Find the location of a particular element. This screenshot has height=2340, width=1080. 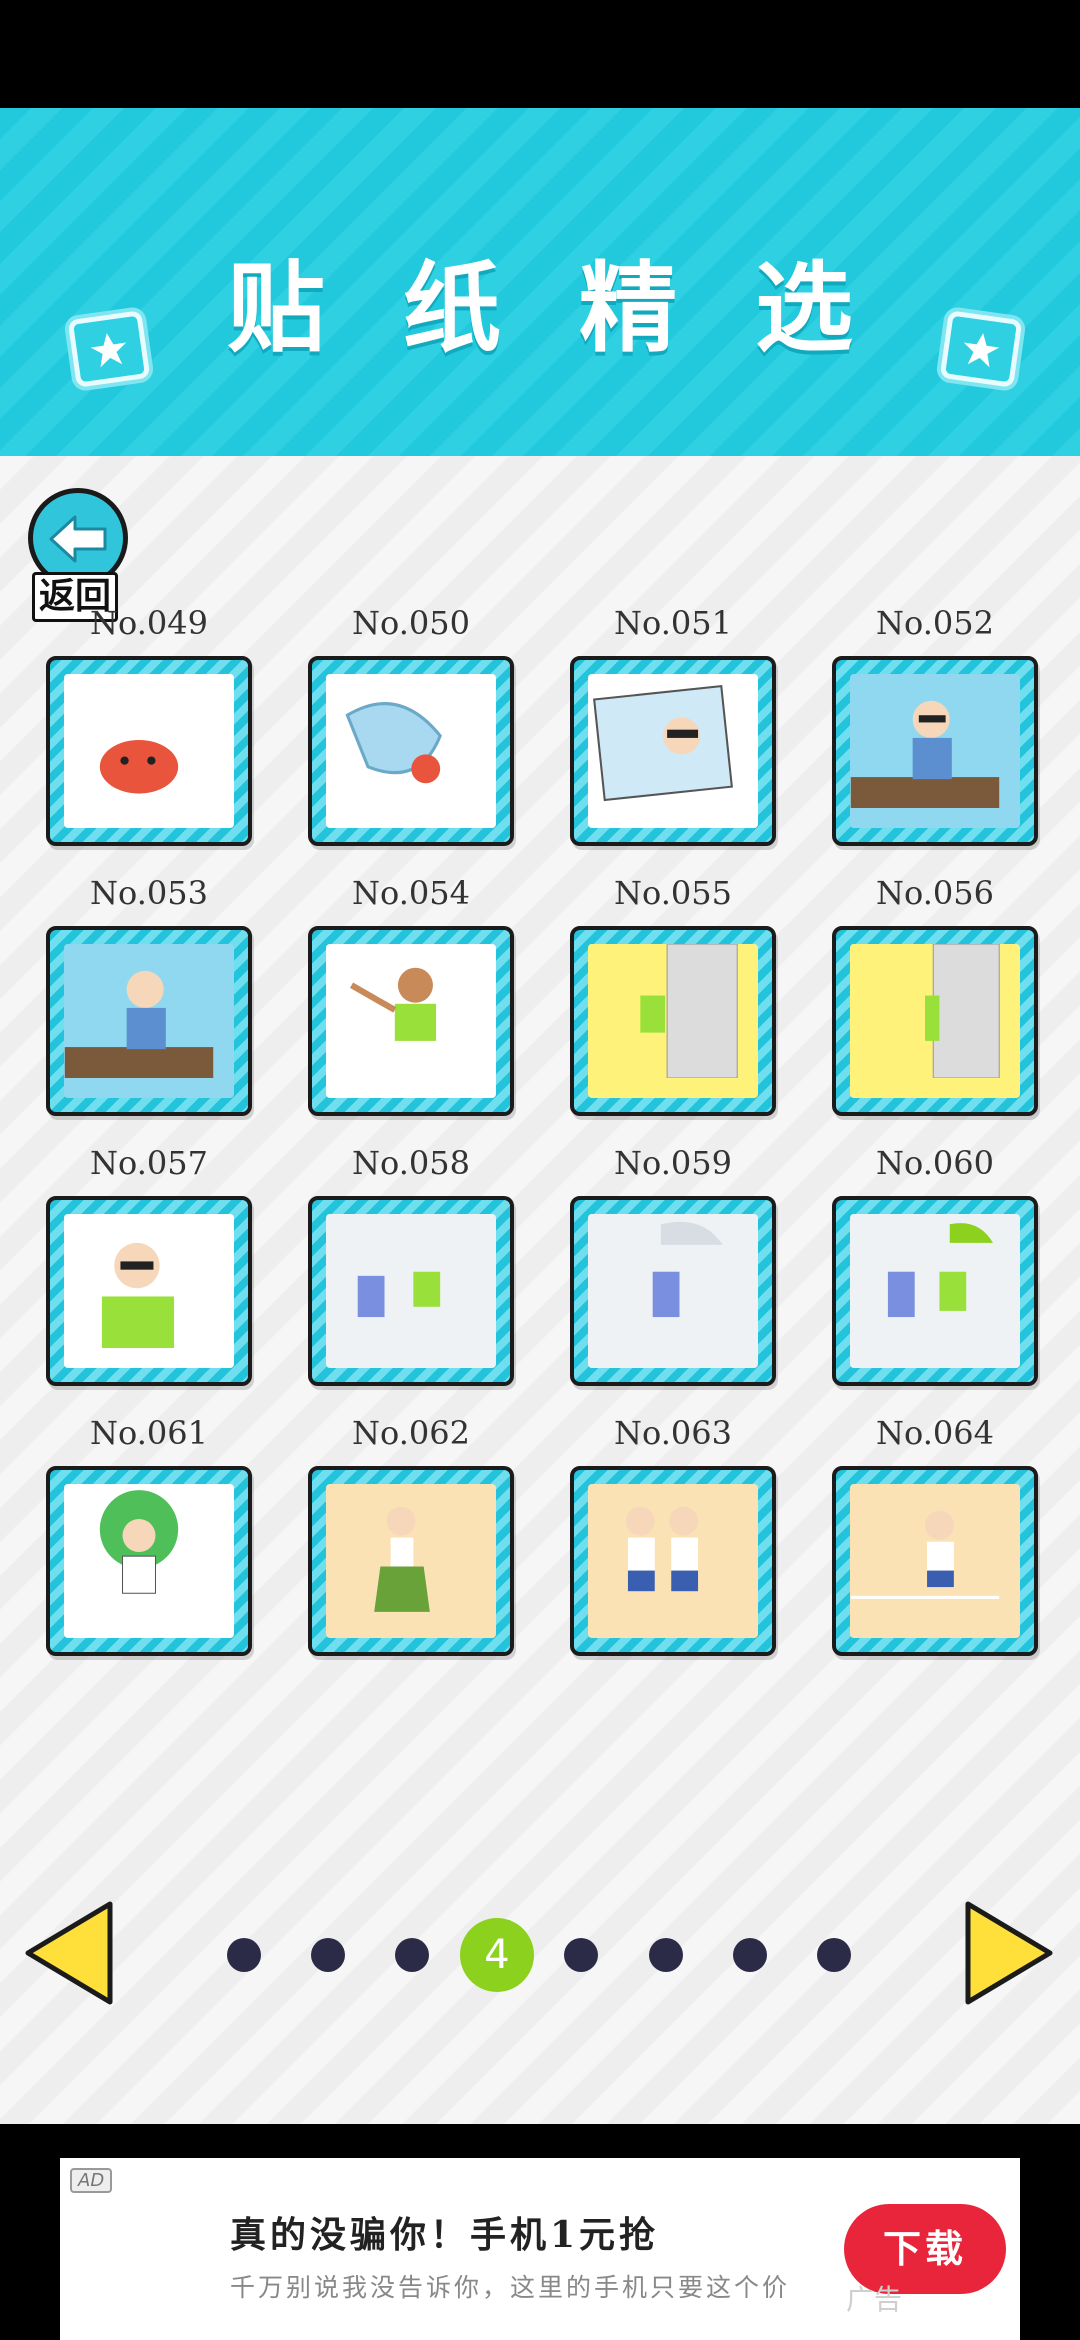

right-triangle-icon is located at coordinates (1009, 1953).